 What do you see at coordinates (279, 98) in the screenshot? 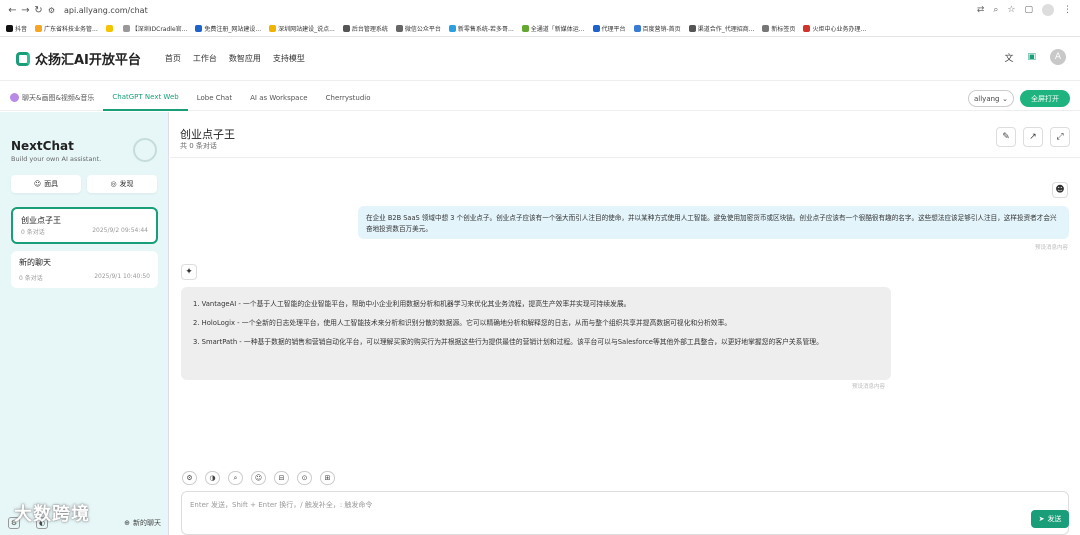
I see `tab-ai-workspace: AI as Workspace` at bounding box center [279, 98].